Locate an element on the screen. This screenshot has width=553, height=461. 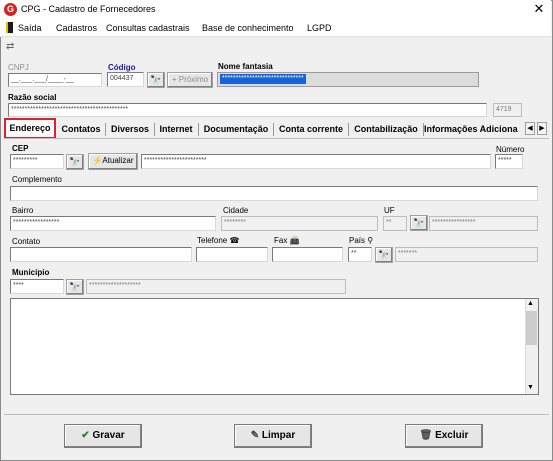
menu-lgpd: LGPD is located at coordinates (319, 28).